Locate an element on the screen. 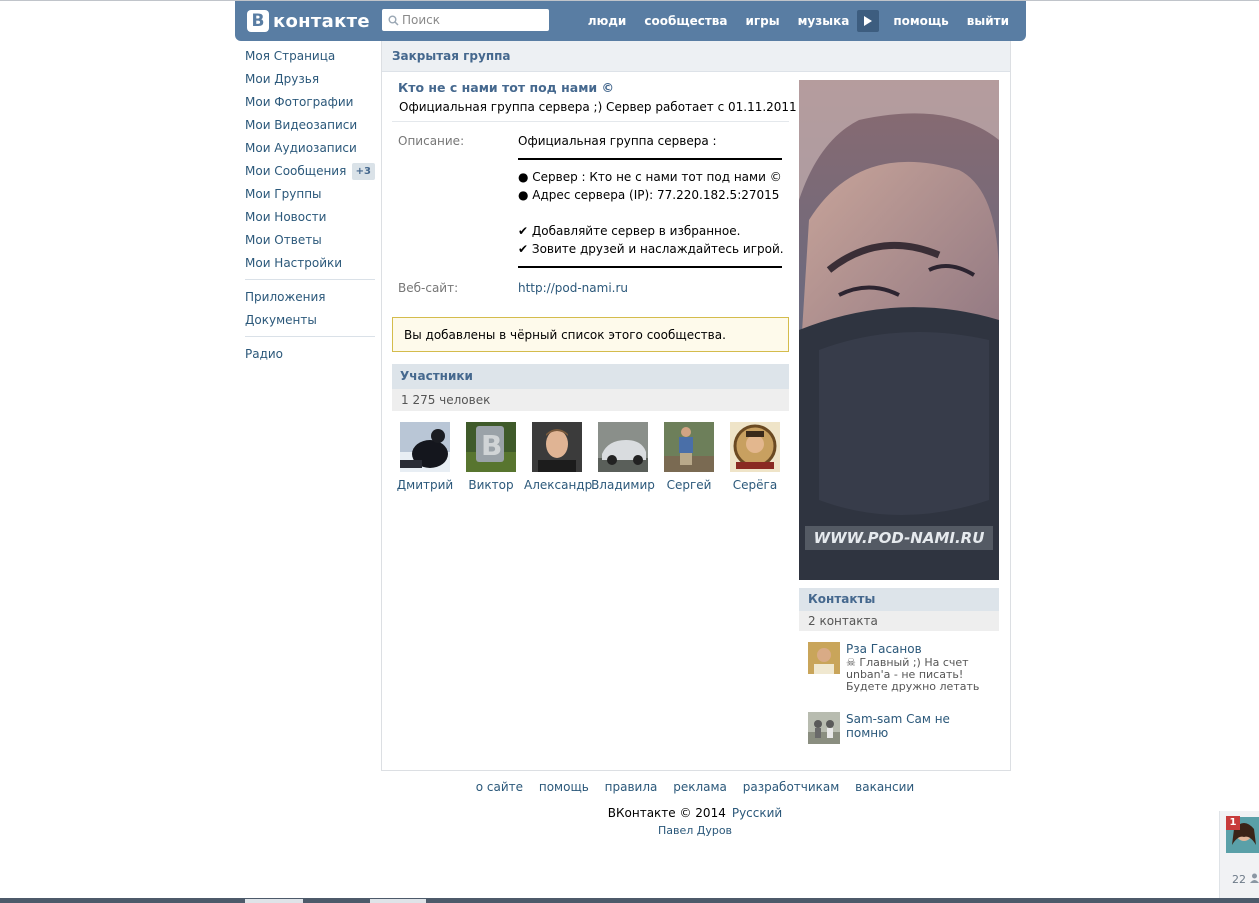 Image resolution: width=1259 pixels, height=903 pixels. menu-label: Радио is located at coordinates (264, 354).